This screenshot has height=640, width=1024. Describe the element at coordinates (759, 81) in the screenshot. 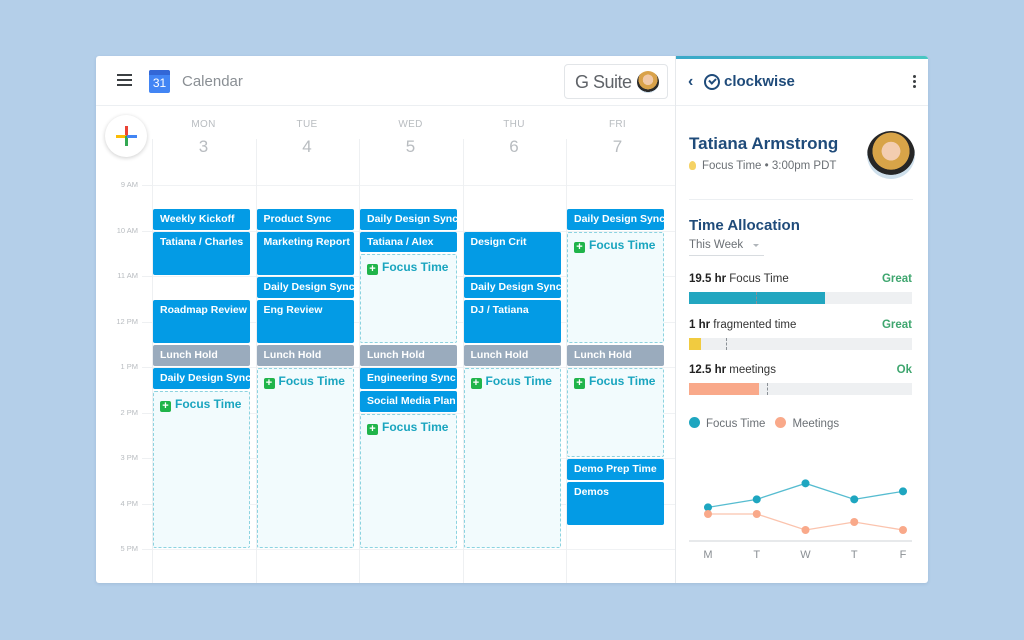

I see `clockwise-brand: clockwise` at that location.